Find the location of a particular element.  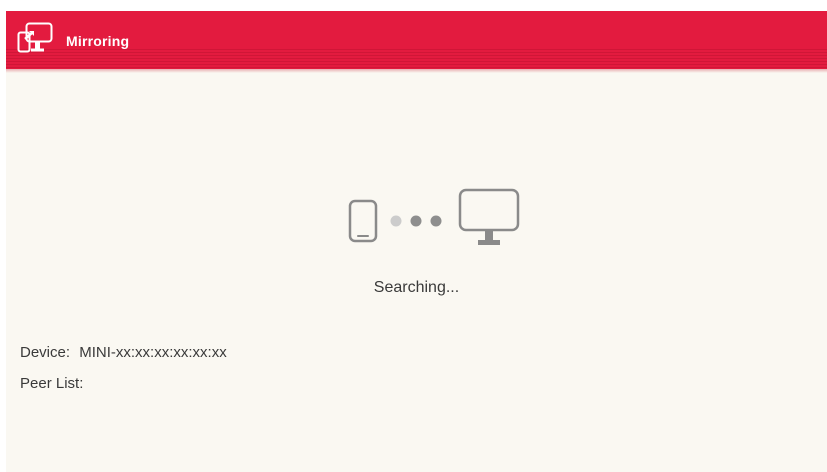

page-title: Mirroring is located at coordinates (98, 41).